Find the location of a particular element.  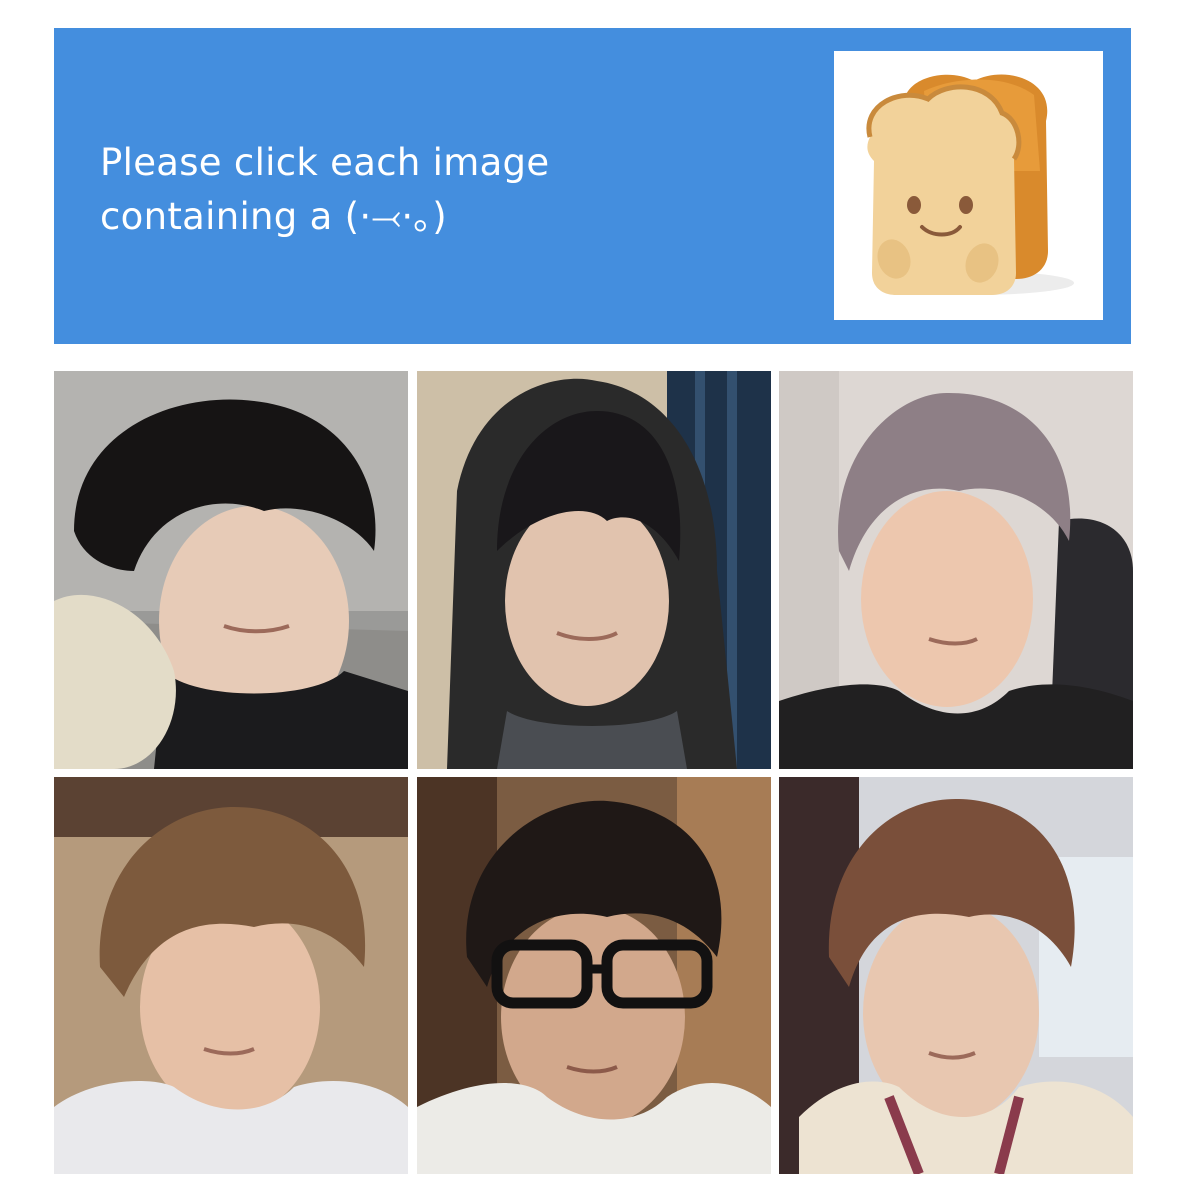

reference-image-bread-plush is located at coordinates (968, 185).